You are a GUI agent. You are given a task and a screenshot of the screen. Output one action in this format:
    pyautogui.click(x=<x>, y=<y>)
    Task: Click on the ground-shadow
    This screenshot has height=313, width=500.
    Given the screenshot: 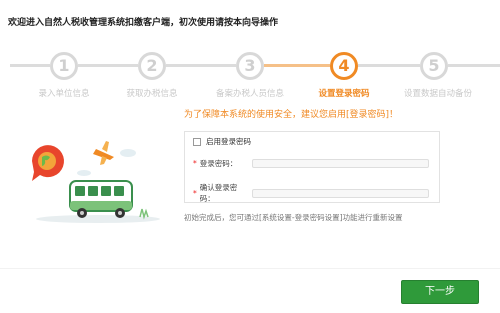 What is the action you would take?
    pyautogui.click(x=98, y=219)
    